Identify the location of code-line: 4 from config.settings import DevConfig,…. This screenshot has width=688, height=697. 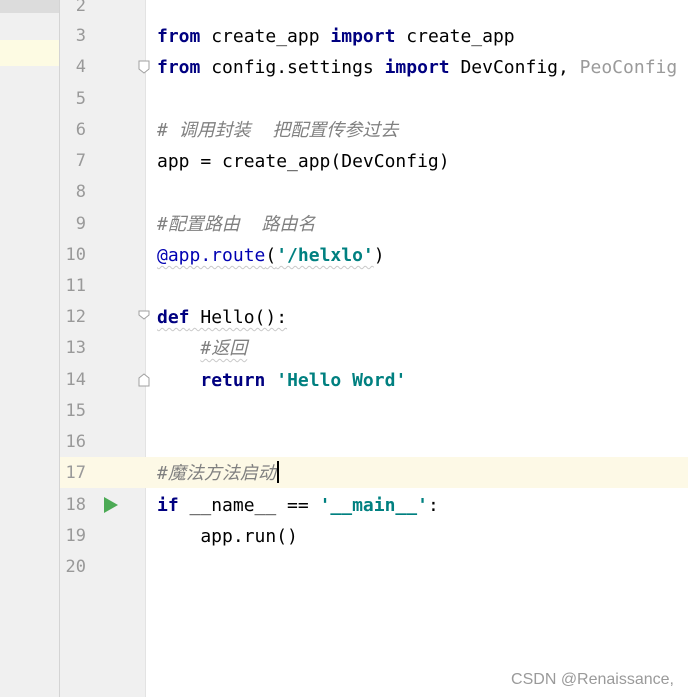
(374, 67).